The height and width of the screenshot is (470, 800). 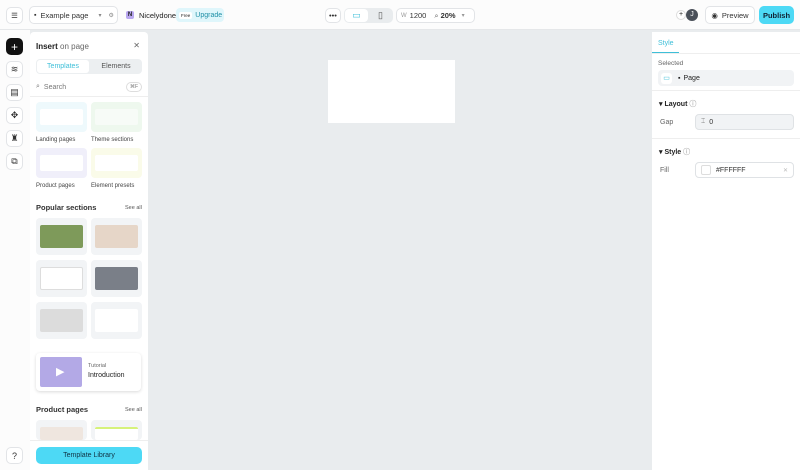 What do you see at coordinates (391, 91) in the screenshot?
I see `page-canvas` at bounding box center [391, 91].